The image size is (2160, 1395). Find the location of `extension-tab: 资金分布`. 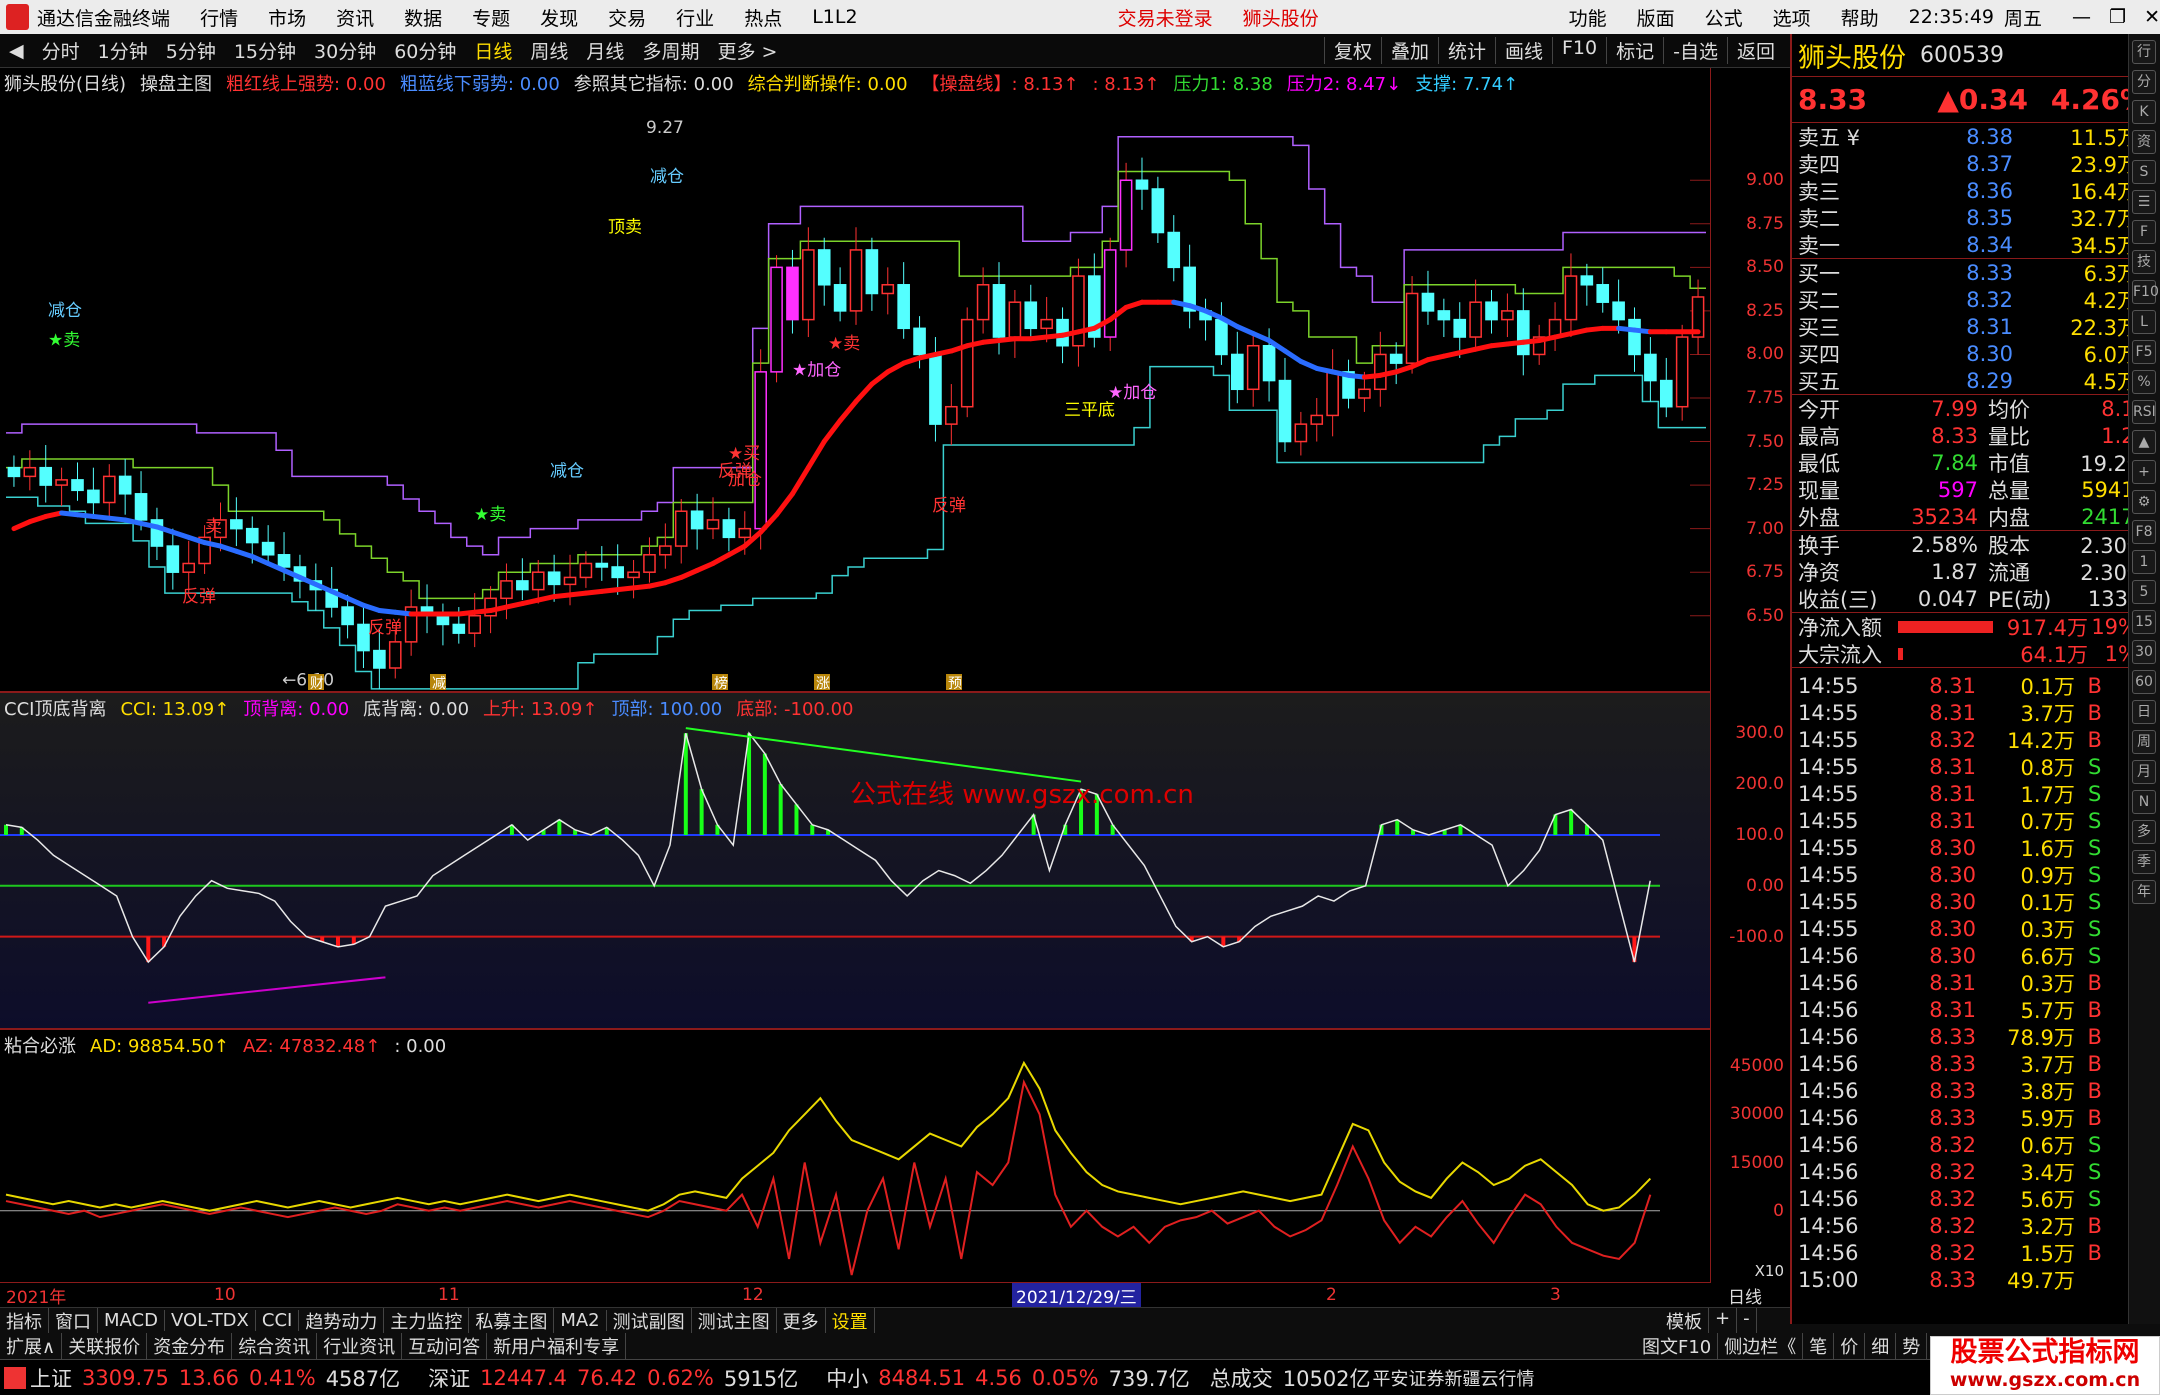

extension-tab: 资金分布 is located at coordinates (190, 1346).